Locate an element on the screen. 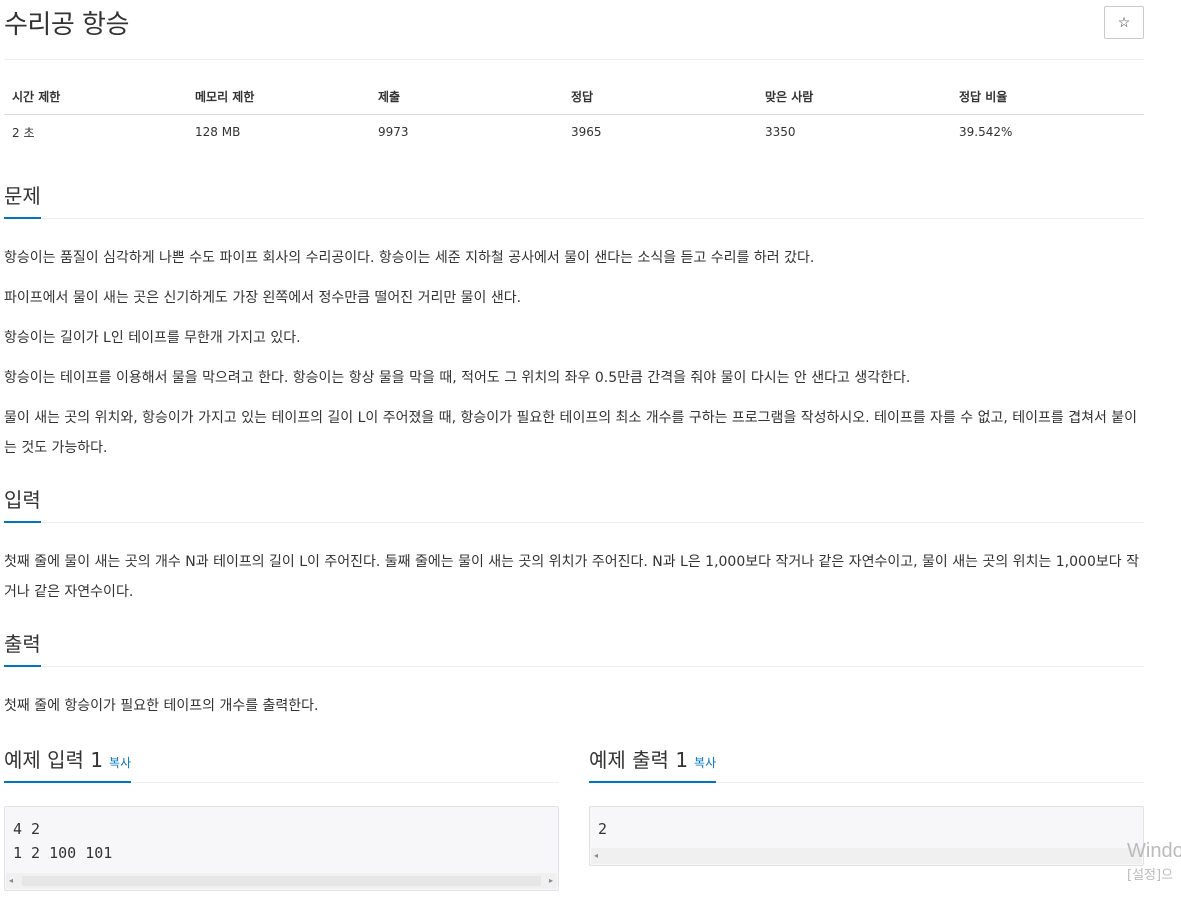 The width and height of the screenshot is (1181, 901). copy-sample-output-link: 복사 is located at coordinates (705, 763).